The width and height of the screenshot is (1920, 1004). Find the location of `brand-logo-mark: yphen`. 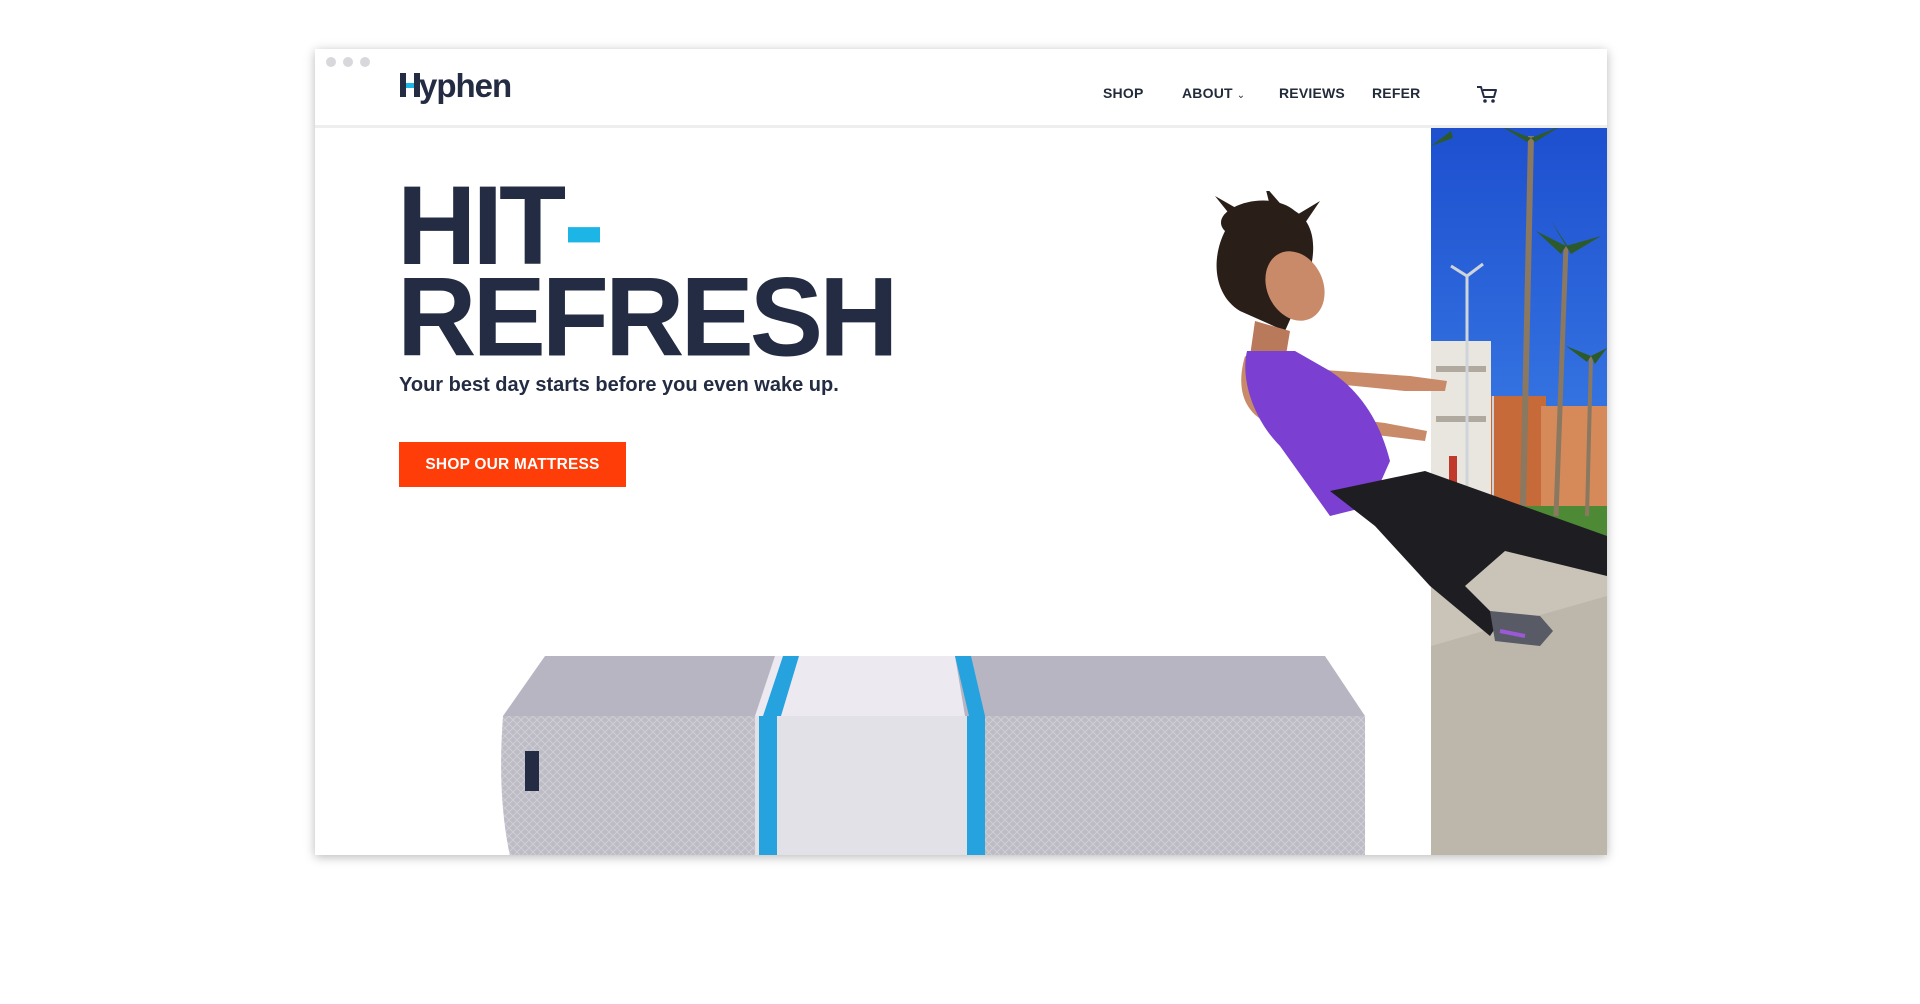

brand-logo-mark: yphen is located at coordinates (456, 86).